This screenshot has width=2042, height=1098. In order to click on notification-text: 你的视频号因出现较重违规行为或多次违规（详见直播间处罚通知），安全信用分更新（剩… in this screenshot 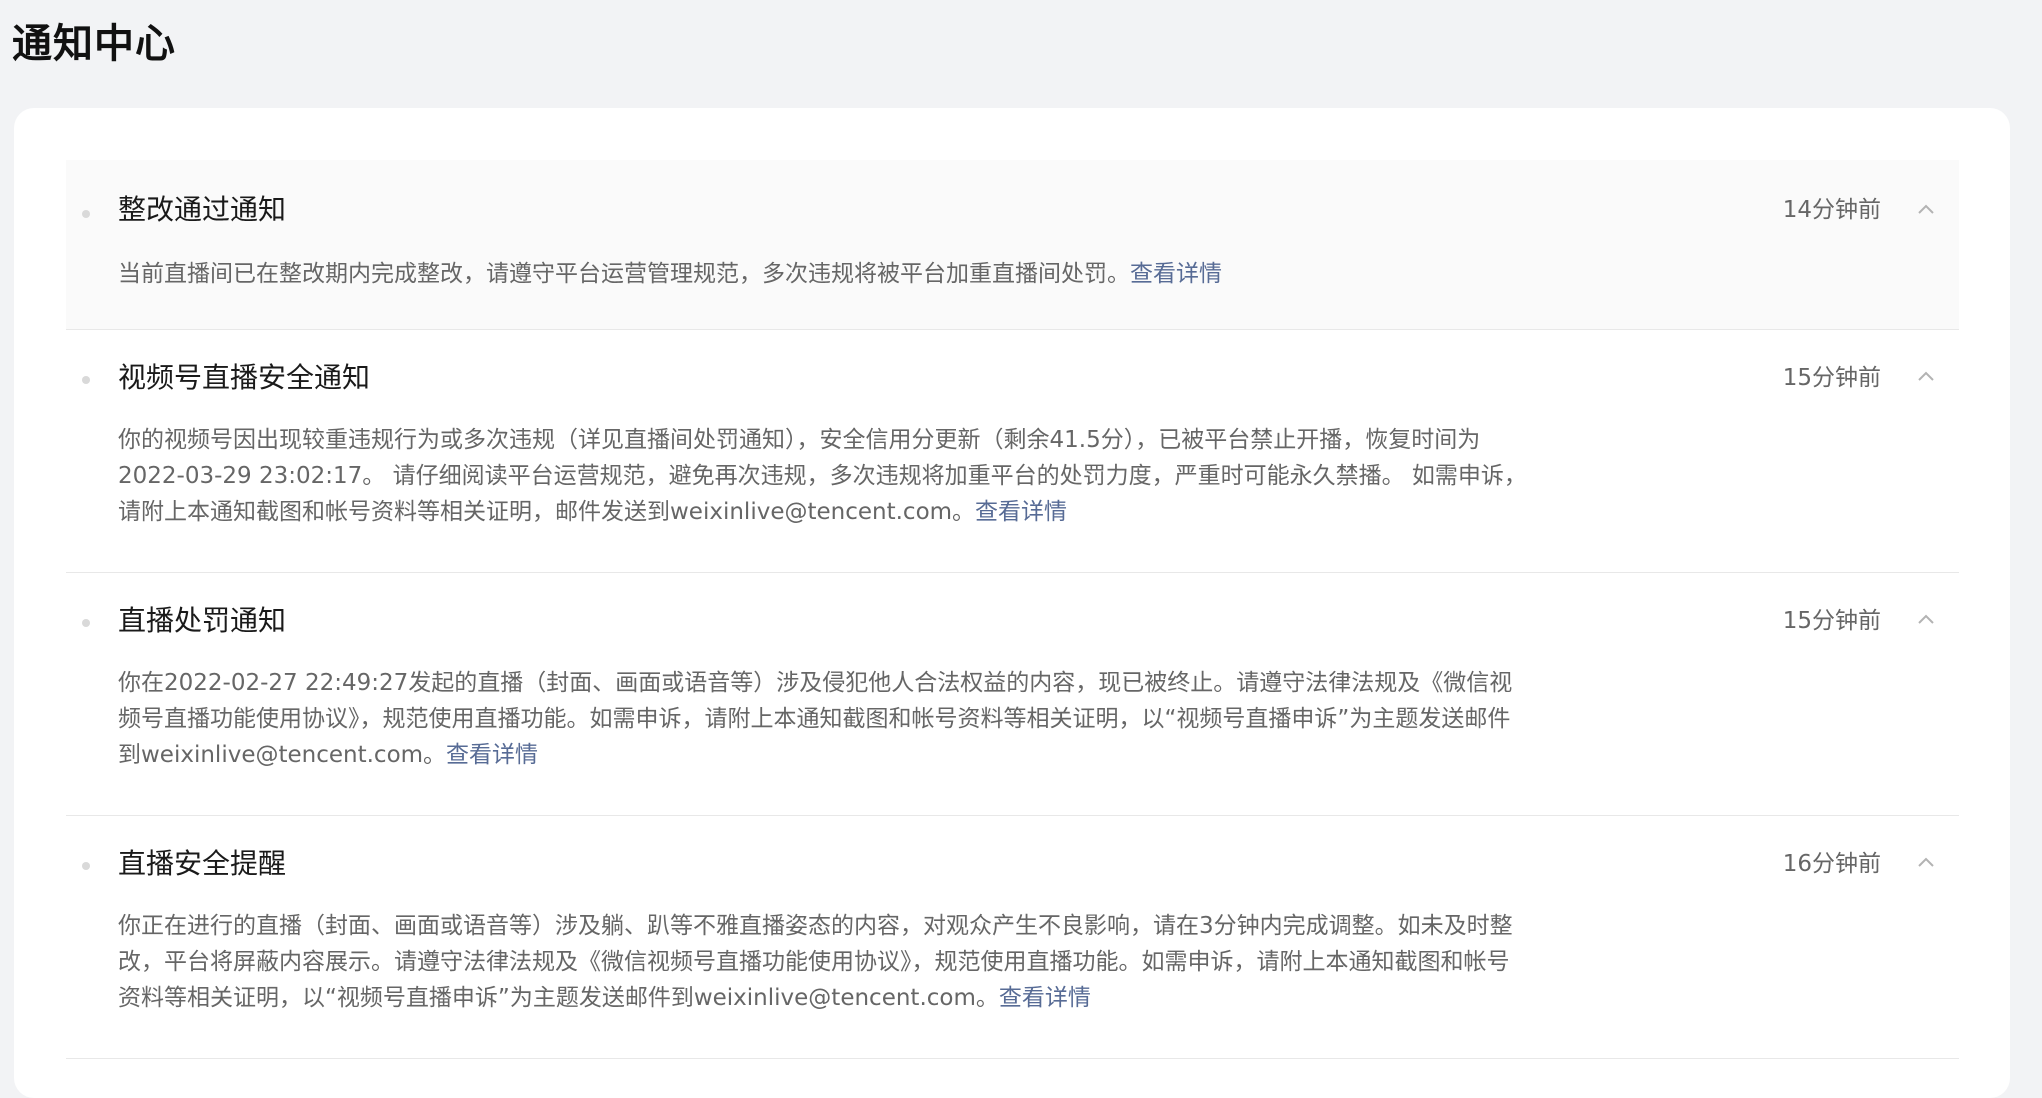, I will do `click(822, 476)`.